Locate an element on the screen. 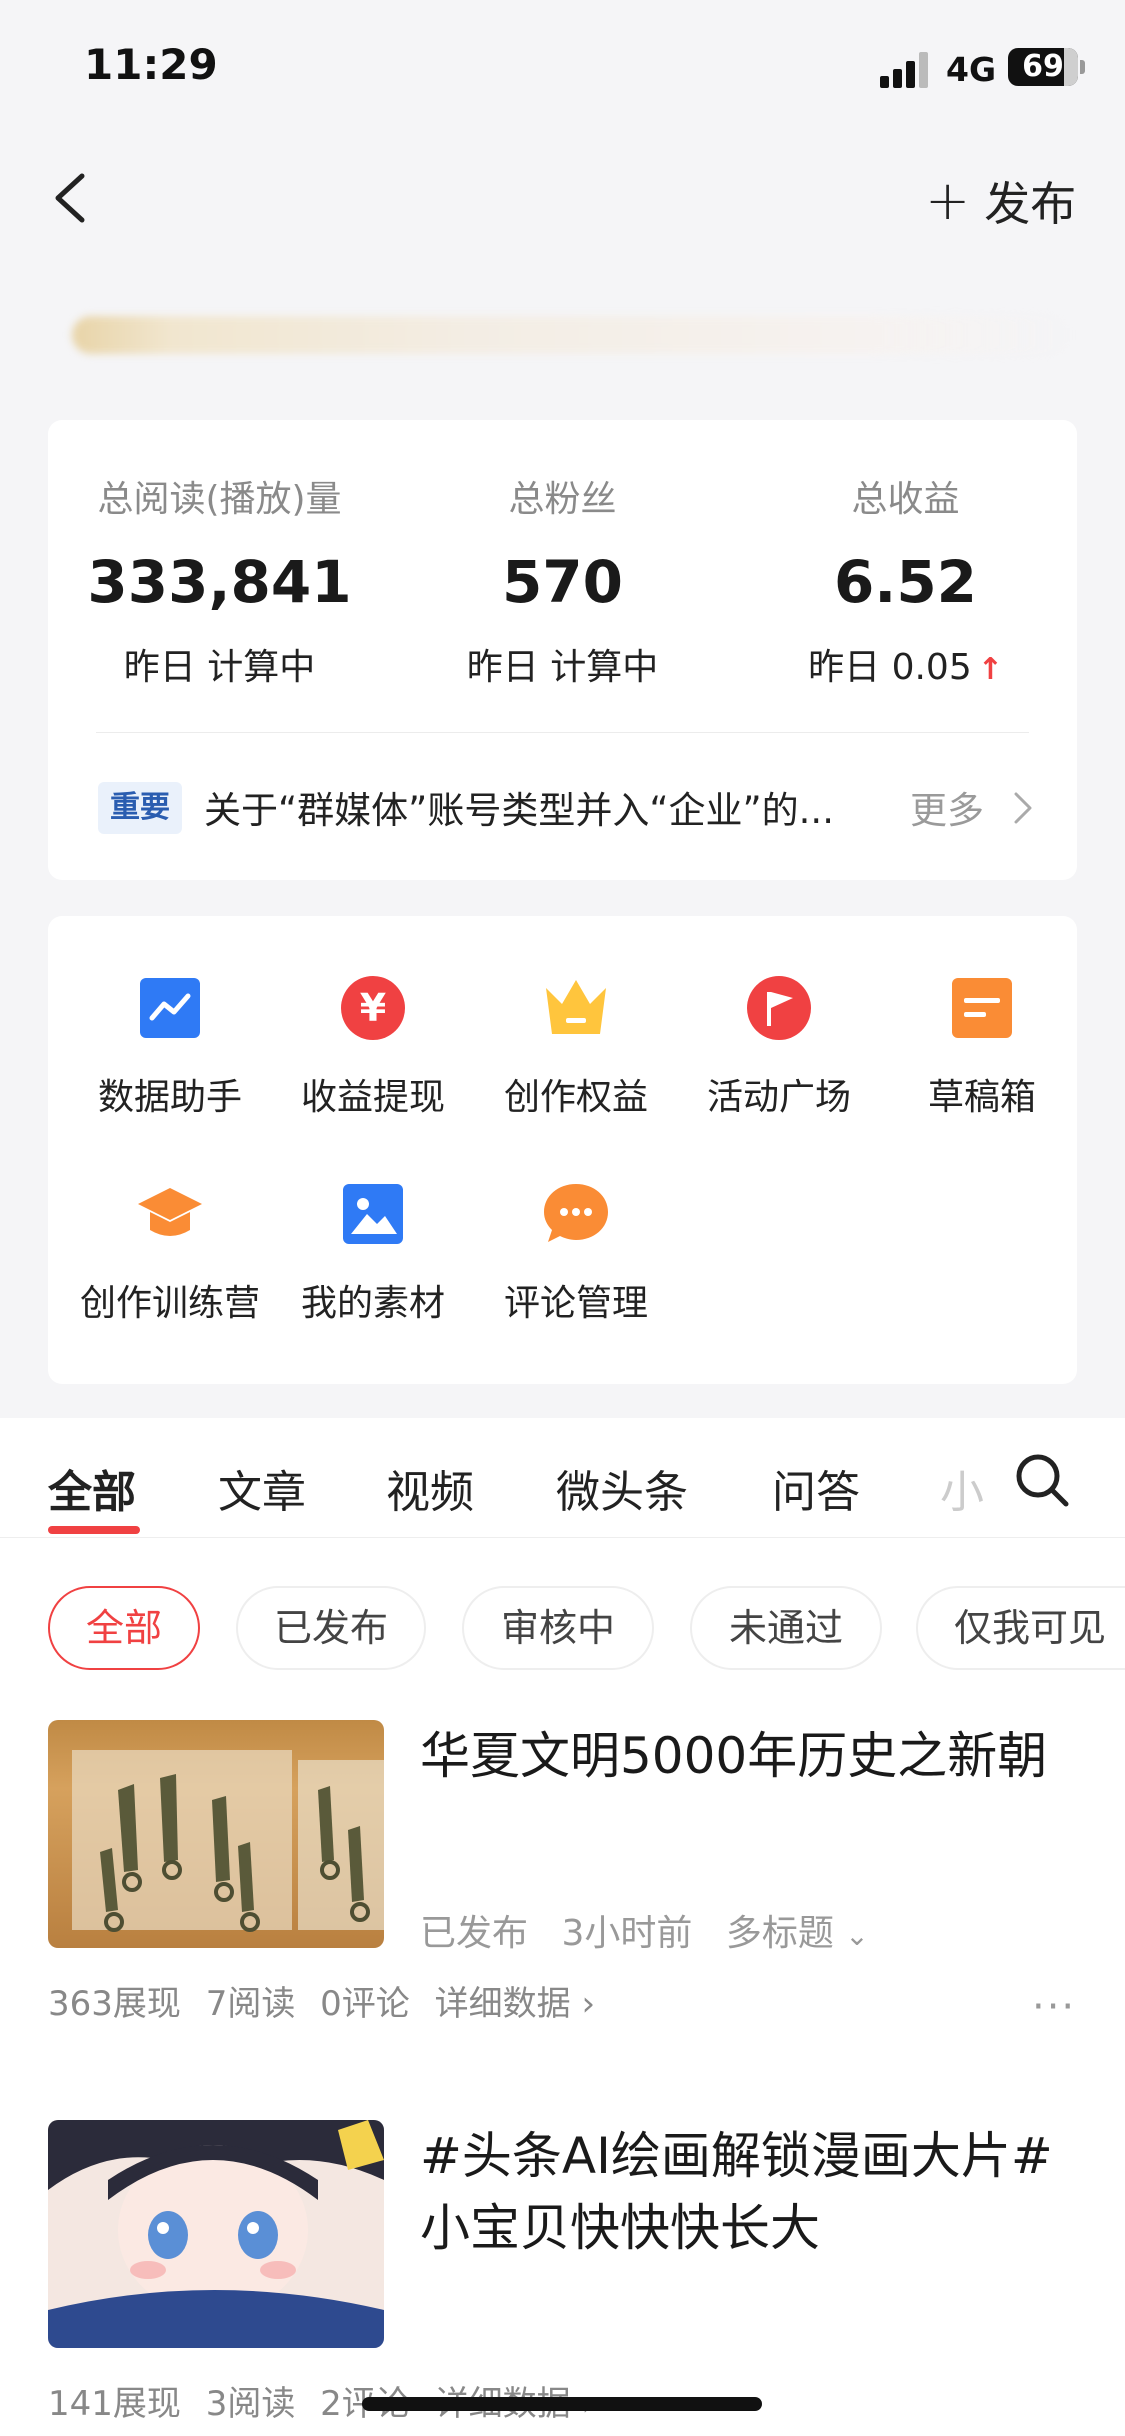 The height and width of the screenshot is (2436, 1125). anime-girl-image is located at coordinates (216, 2234).